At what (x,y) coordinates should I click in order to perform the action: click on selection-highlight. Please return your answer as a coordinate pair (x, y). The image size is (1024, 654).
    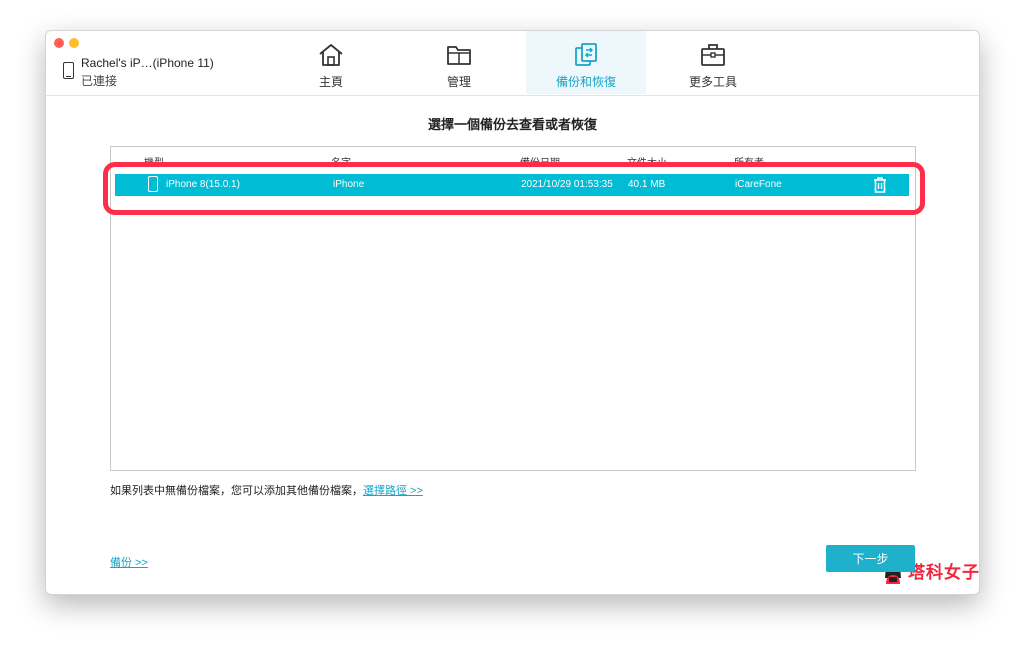
    Looking at the image, I should click on (514, 188).